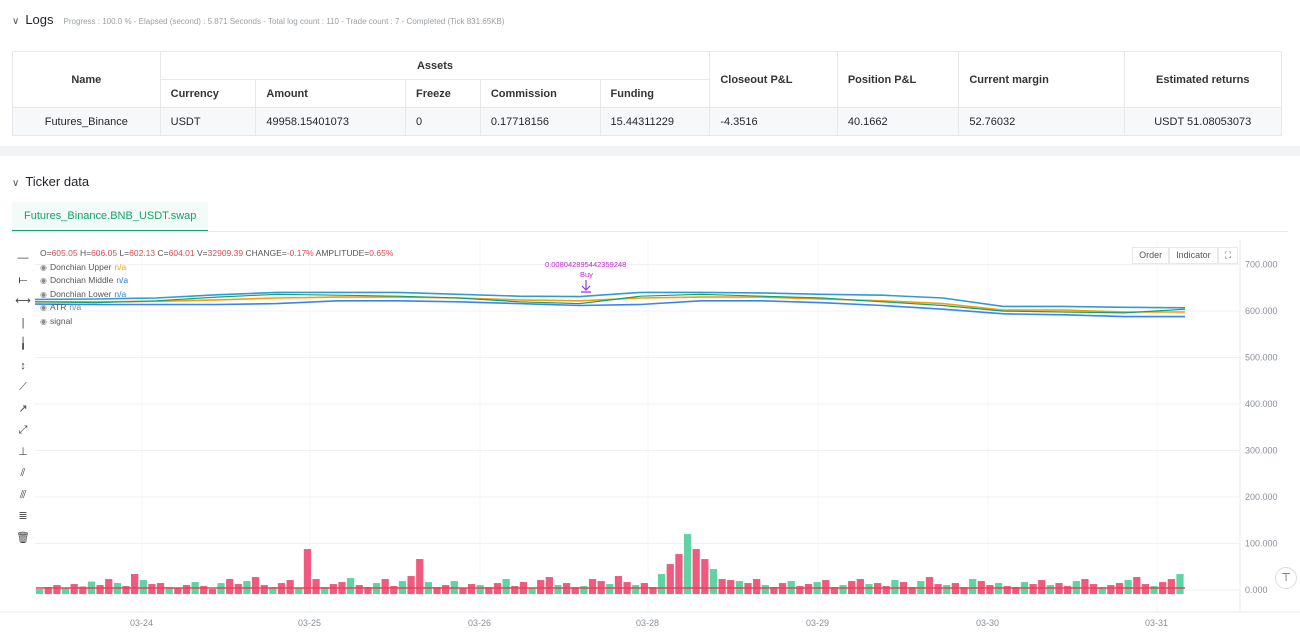 This screenshot has height=635, width=1300. Describe the element at coordinates (23, 388) in the screenshot. I see `trend-line-icon: ⟋` at that location.